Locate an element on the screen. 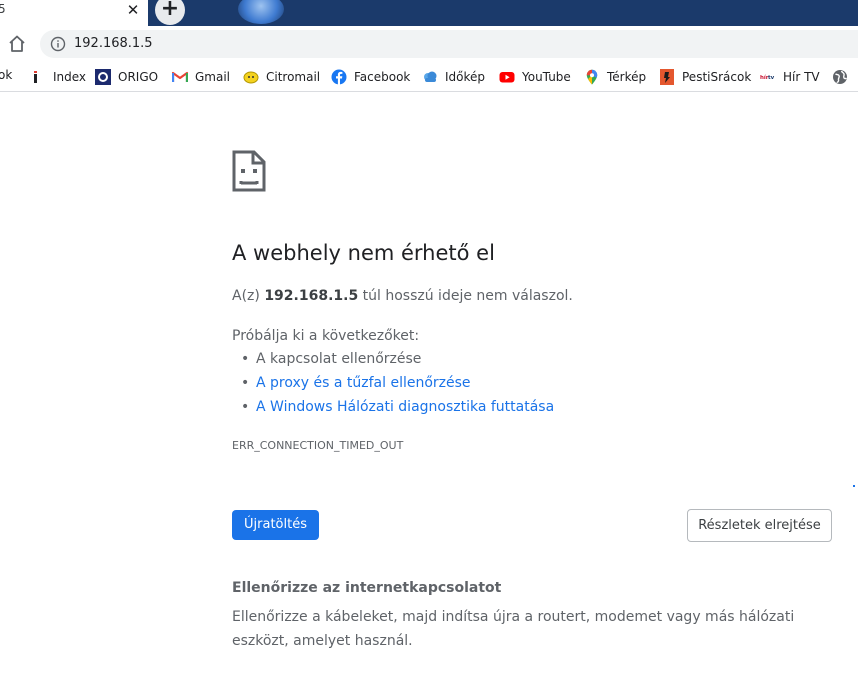 The width and height of the screenshot is (858, 673). active-tab: 5 ✕ is located at coordinates (74, 13).